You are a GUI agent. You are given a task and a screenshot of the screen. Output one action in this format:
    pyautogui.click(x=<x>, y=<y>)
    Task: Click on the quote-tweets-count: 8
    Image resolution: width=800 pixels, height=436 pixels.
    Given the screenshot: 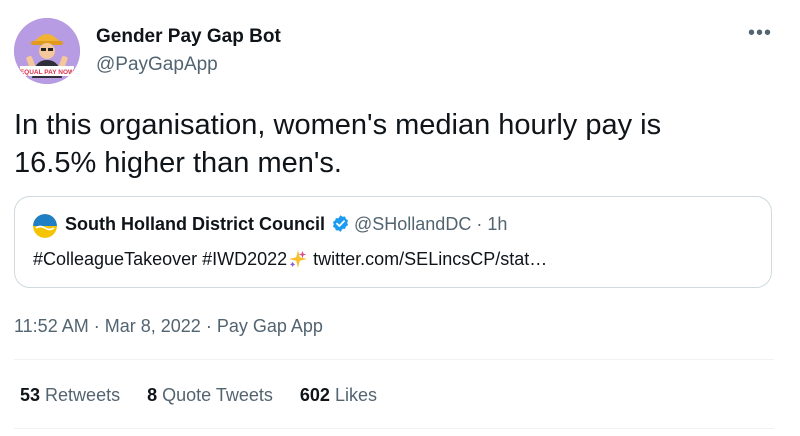 What is the action you would take?
    pyautogui.click(x=152, y=395)
    